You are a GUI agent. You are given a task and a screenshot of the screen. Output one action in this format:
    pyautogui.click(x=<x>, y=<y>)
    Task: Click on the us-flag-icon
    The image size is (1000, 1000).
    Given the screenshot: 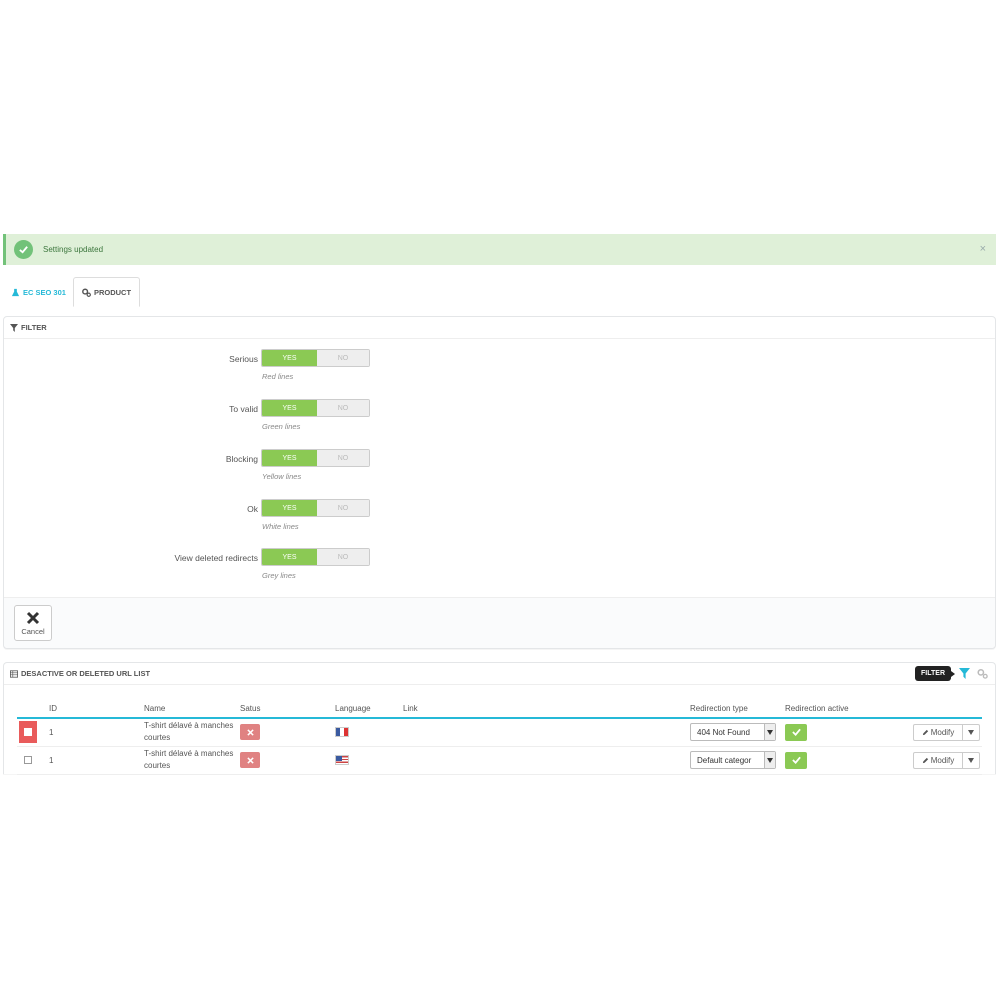 What is the action you would take?
    pyautogui.click(x=342, y=760)
    